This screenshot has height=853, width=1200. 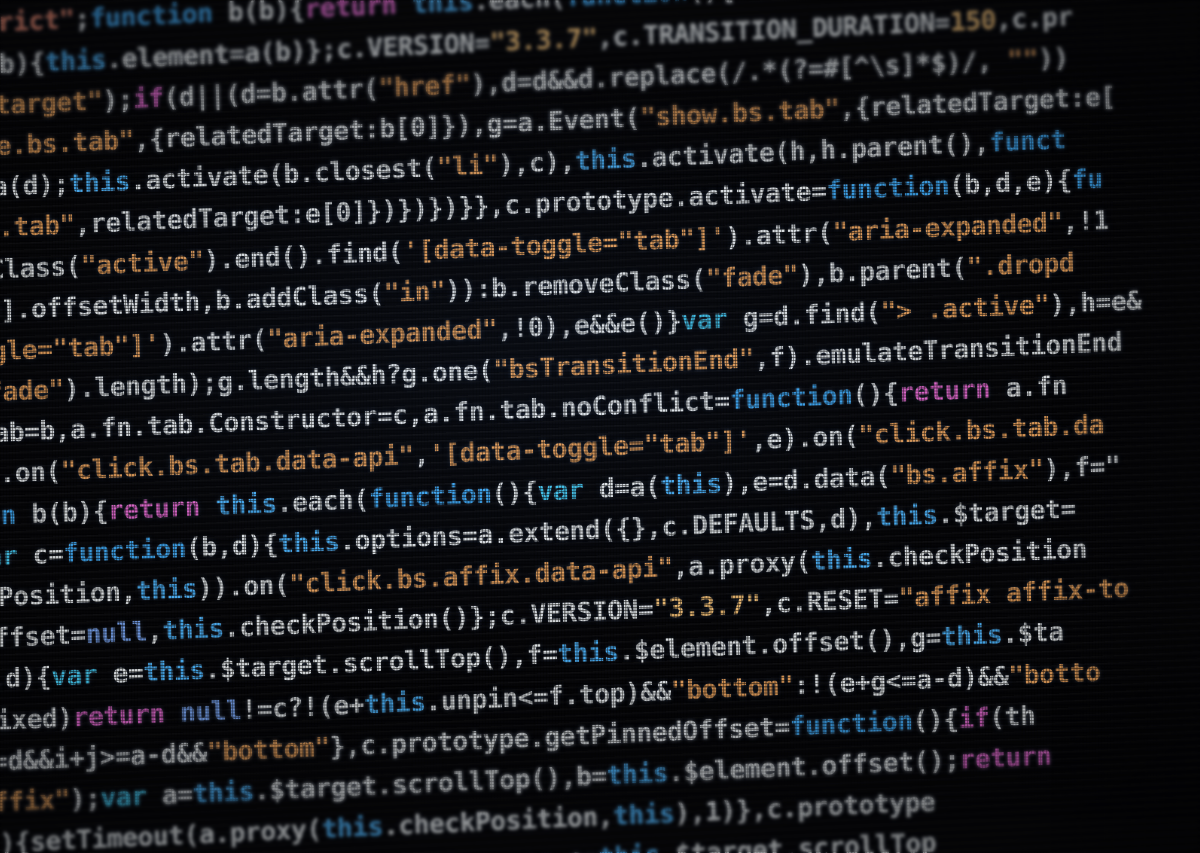 What do you see at coordinates (243, 587) in the screenshot?
I see `code-token-plain: )).on(` at bounding box center [243, 587].